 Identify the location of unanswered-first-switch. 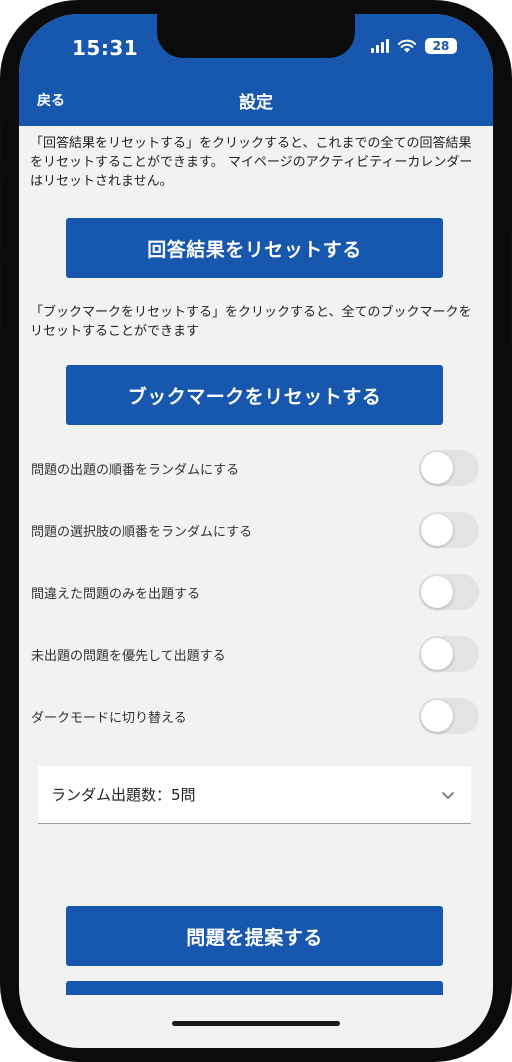
(449, 654).